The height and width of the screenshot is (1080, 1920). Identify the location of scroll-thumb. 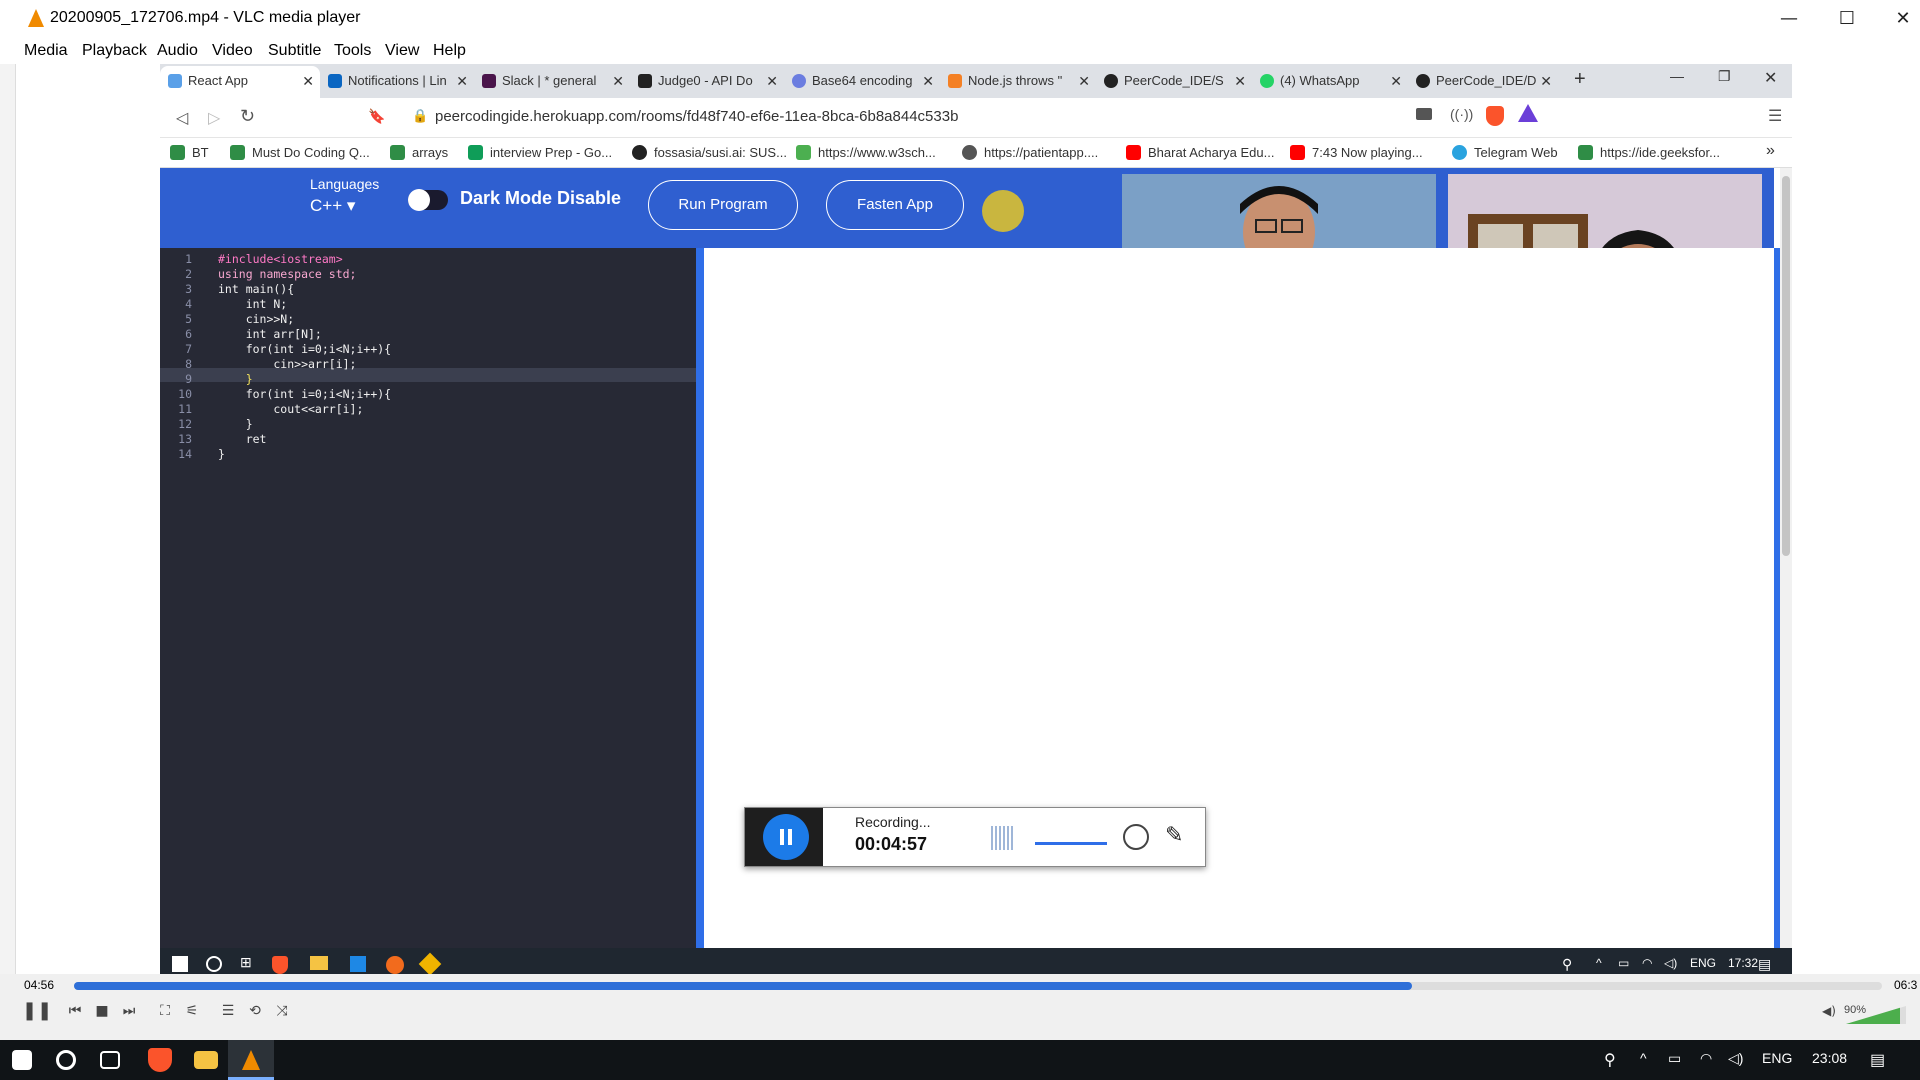
(1786, 366).